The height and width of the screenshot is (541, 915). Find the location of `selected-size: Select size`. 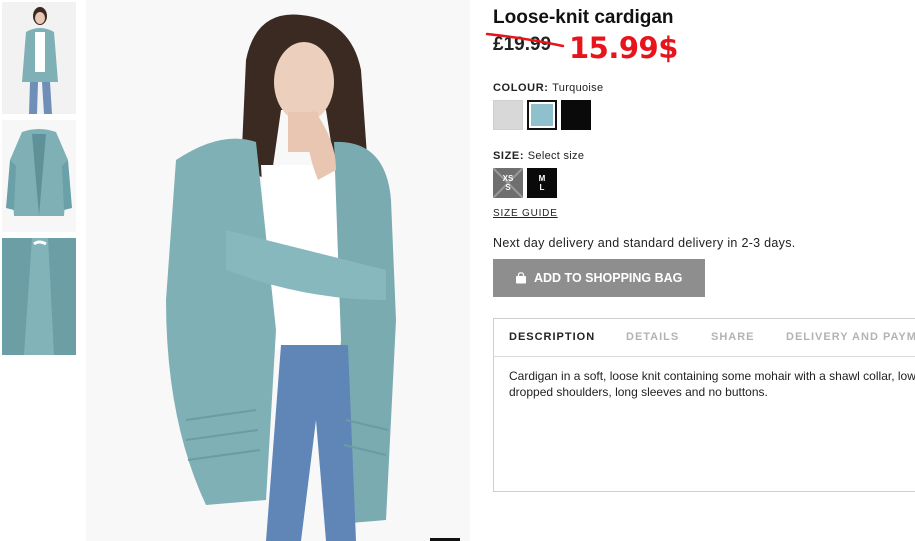

selected-size: Select size is located at coordinates (556, 156).